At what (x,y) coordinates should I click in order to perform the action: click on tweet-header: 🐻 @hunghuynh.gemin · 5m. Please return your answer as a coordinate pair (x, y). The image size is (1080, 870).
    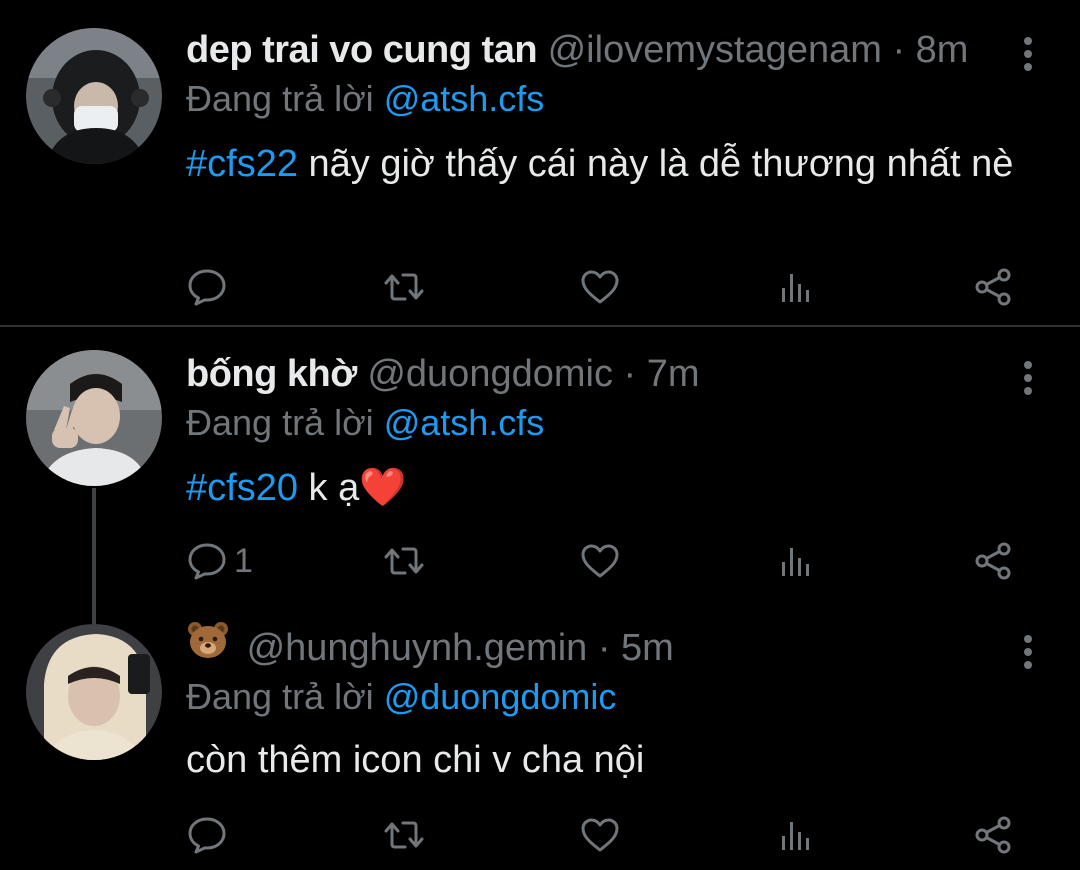
    Looking at the image, I should click on (430, 647).